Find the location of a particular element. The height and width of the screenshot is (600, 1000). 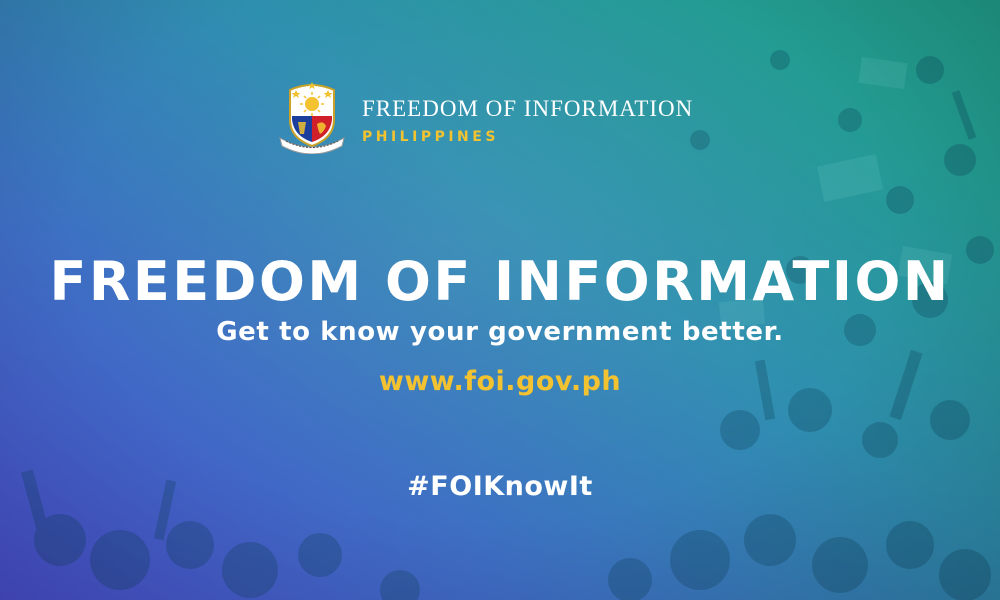

org-name: FREEDOM OF INFORMATION is located at coordinates (528, 108).